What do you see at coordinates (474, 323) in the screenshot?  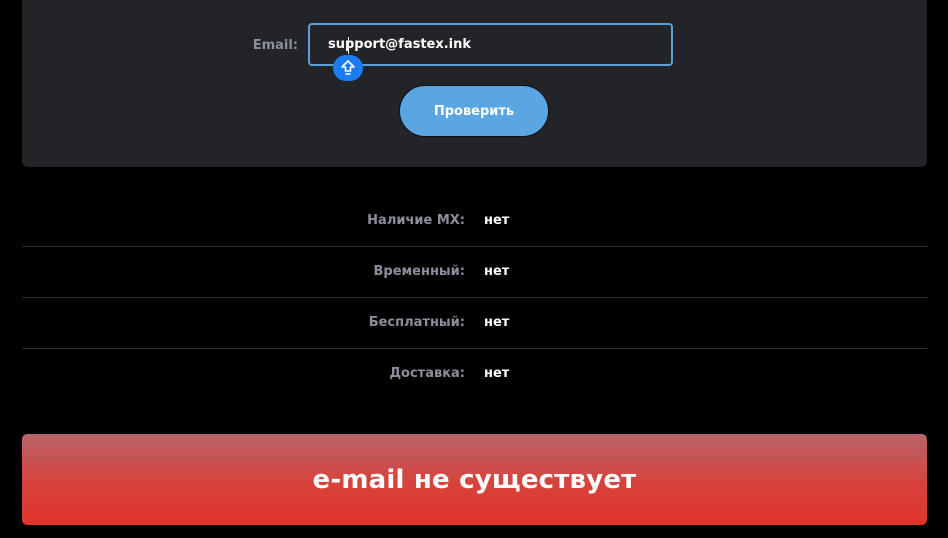 I see `result-row-free: Бесплатный: нет` at bounding box center [474, 323].